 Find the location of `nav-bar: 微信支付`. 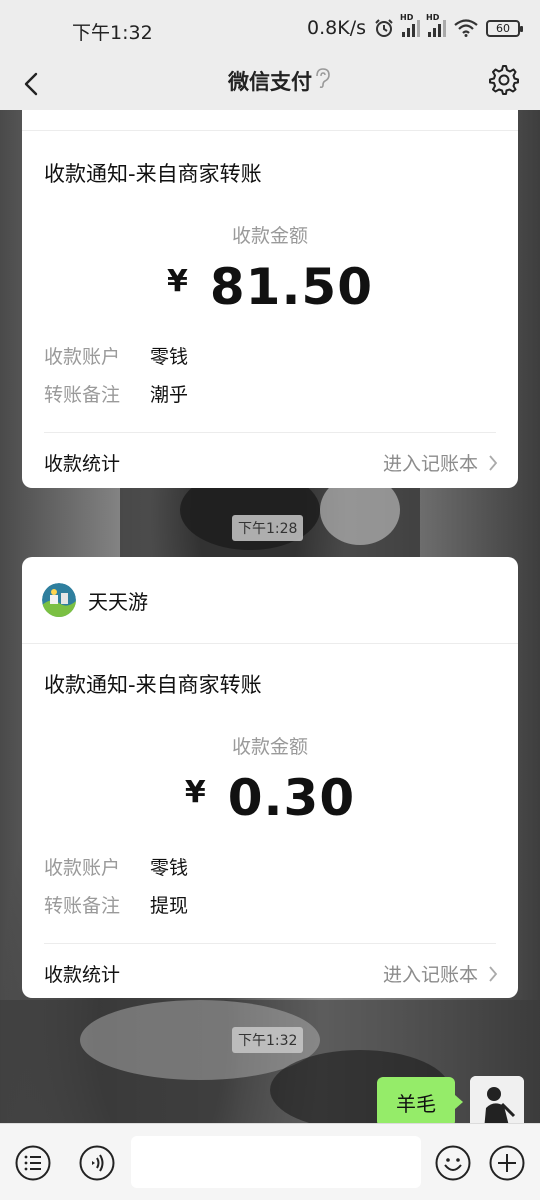

nav-bar: 微信支付 is located at coordinates (270, 84).